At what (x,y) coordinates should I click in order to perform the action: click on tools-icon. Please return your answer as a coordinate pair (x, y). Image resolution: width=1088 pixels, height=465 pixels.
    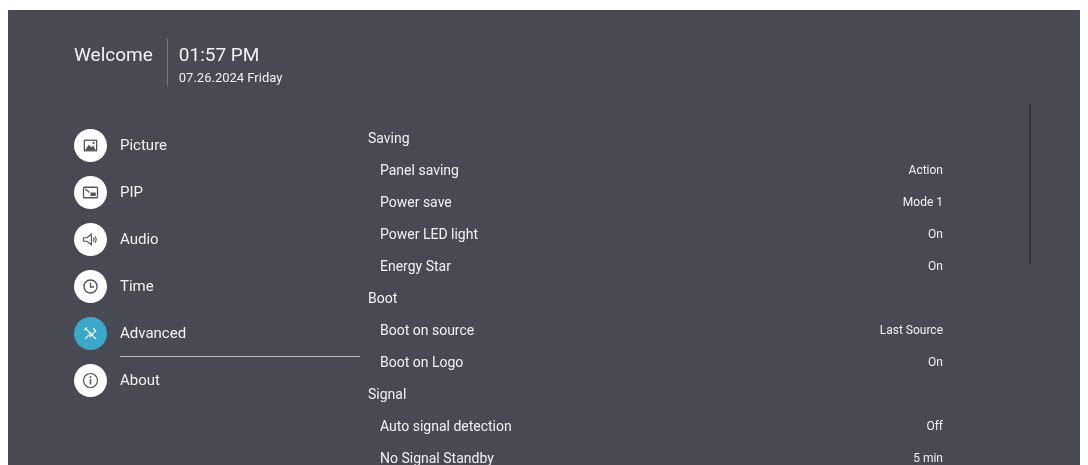
    Looking at the image, I should click on (90, 333).